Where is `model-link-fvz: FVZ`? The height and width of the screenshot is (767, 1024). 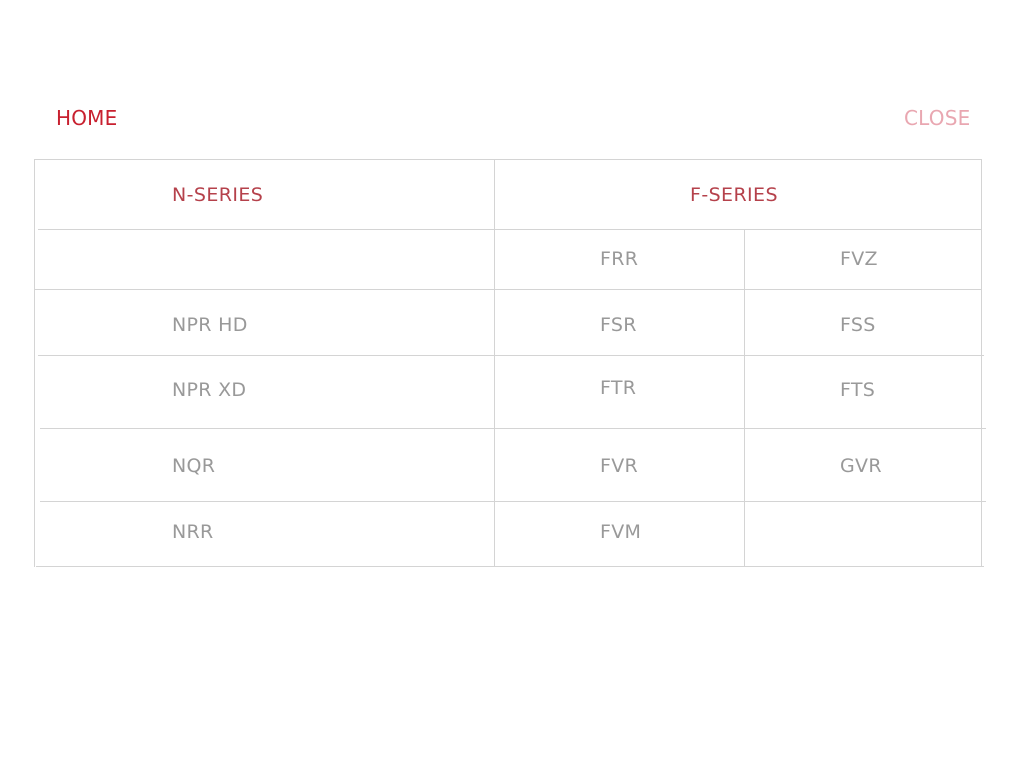
model-link-fvz: FVZ is located at coordinates (859, 259).